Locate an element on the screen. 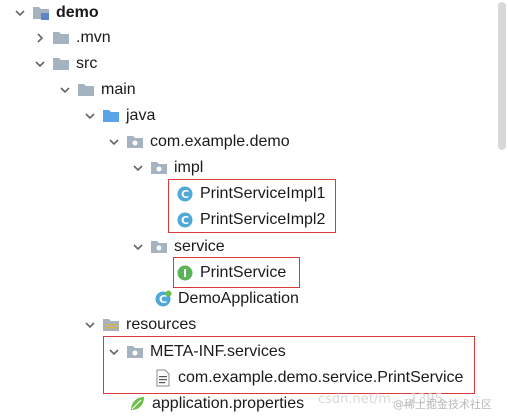 Image resolution: width=508 pixels, height=417 pixels. source-folder-icon is located at coordinates (111, 116).